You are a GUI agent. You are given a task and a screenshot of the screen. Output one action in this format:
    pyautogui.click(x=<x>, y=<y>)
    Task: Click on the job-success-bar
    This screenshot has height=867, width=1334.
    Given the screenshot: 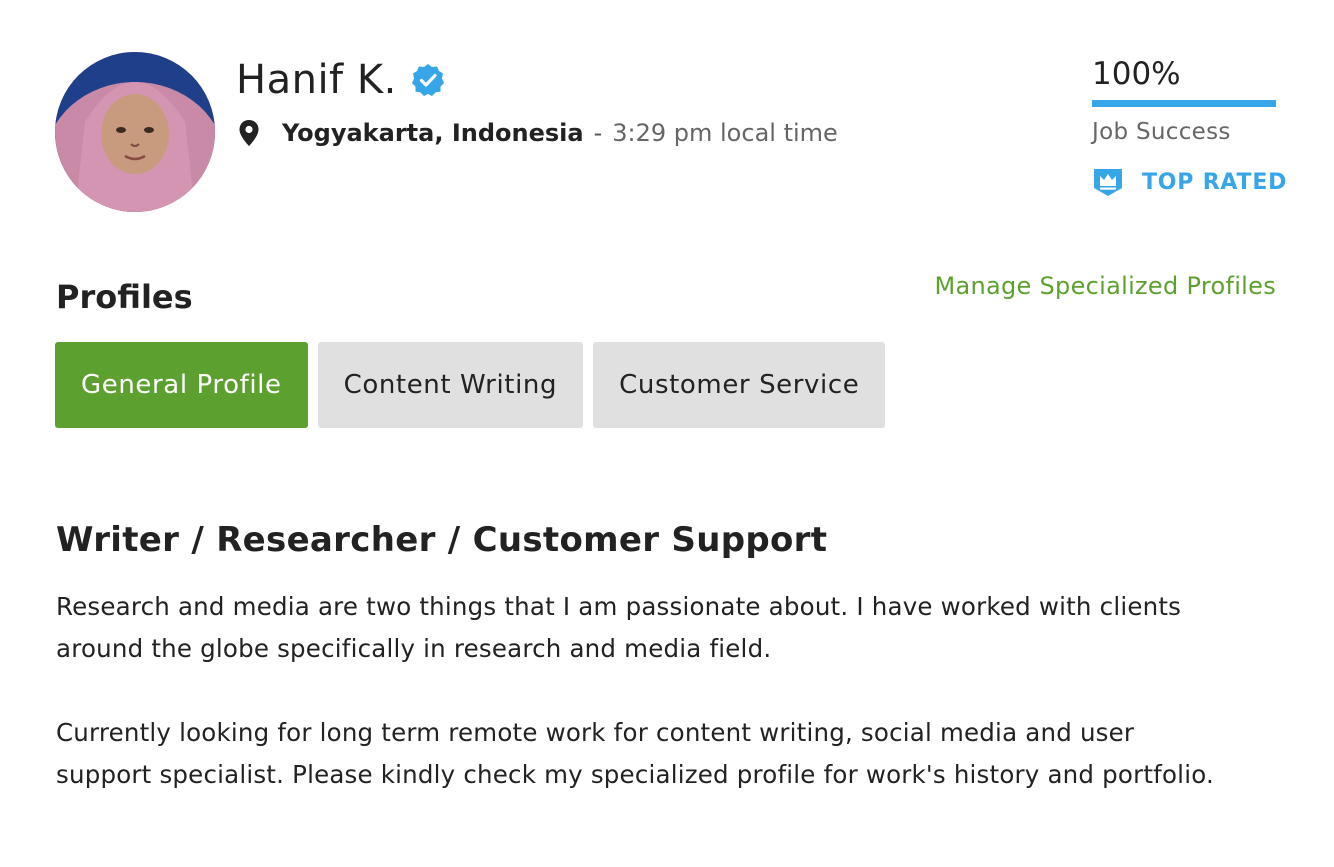 What is the action you would take?
    pyautogui.click(x=1184, y=103)
    